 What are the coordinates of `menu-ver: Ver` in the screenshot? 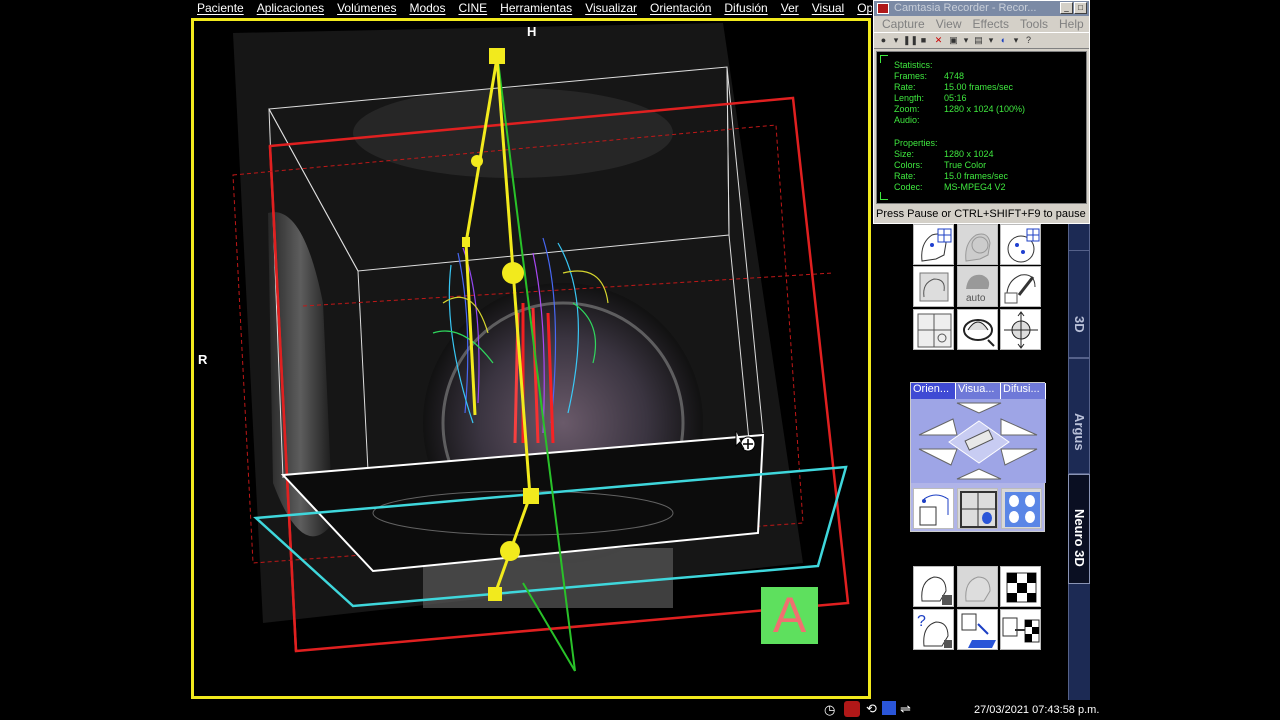 It's located at (789, 9).